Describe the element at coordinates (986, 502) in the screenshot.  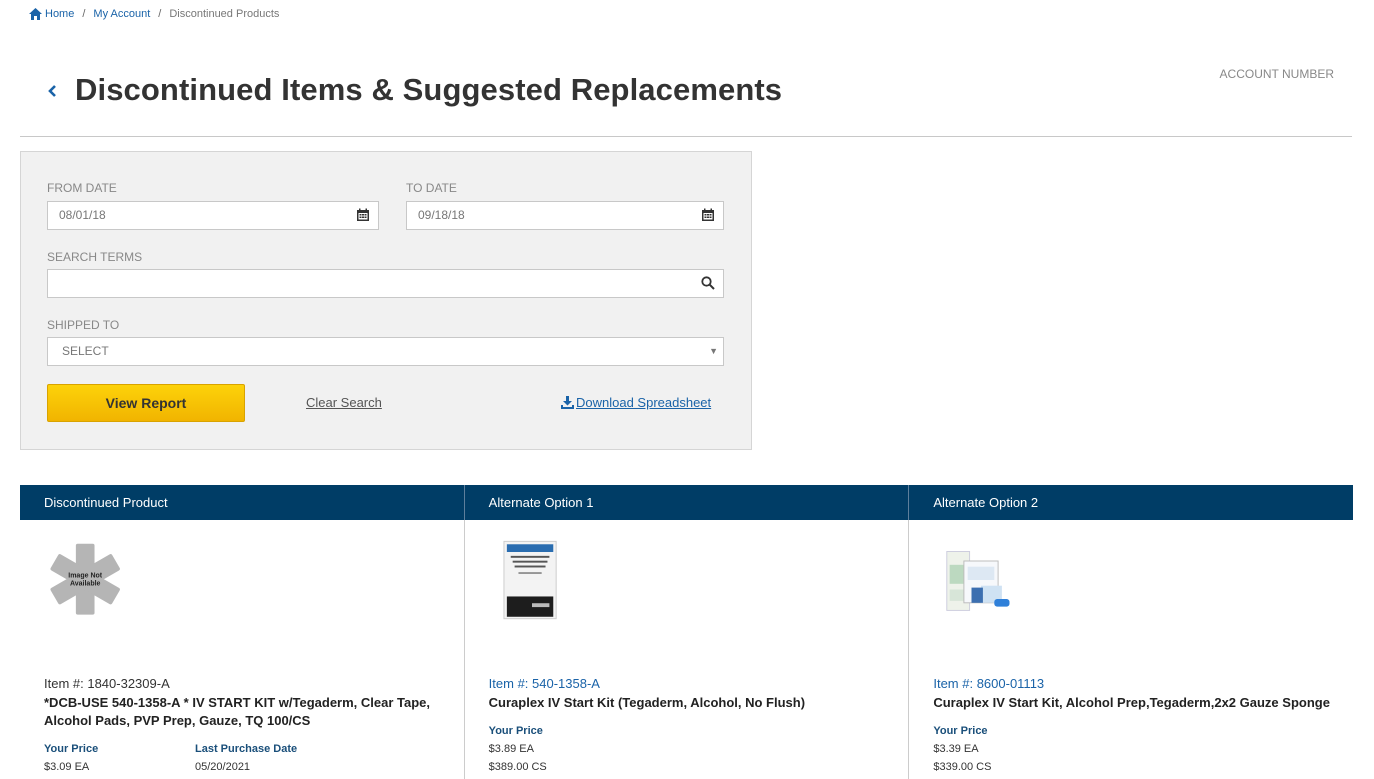
I see `column-header-alternate-2: Alternate Option 2` at that location.